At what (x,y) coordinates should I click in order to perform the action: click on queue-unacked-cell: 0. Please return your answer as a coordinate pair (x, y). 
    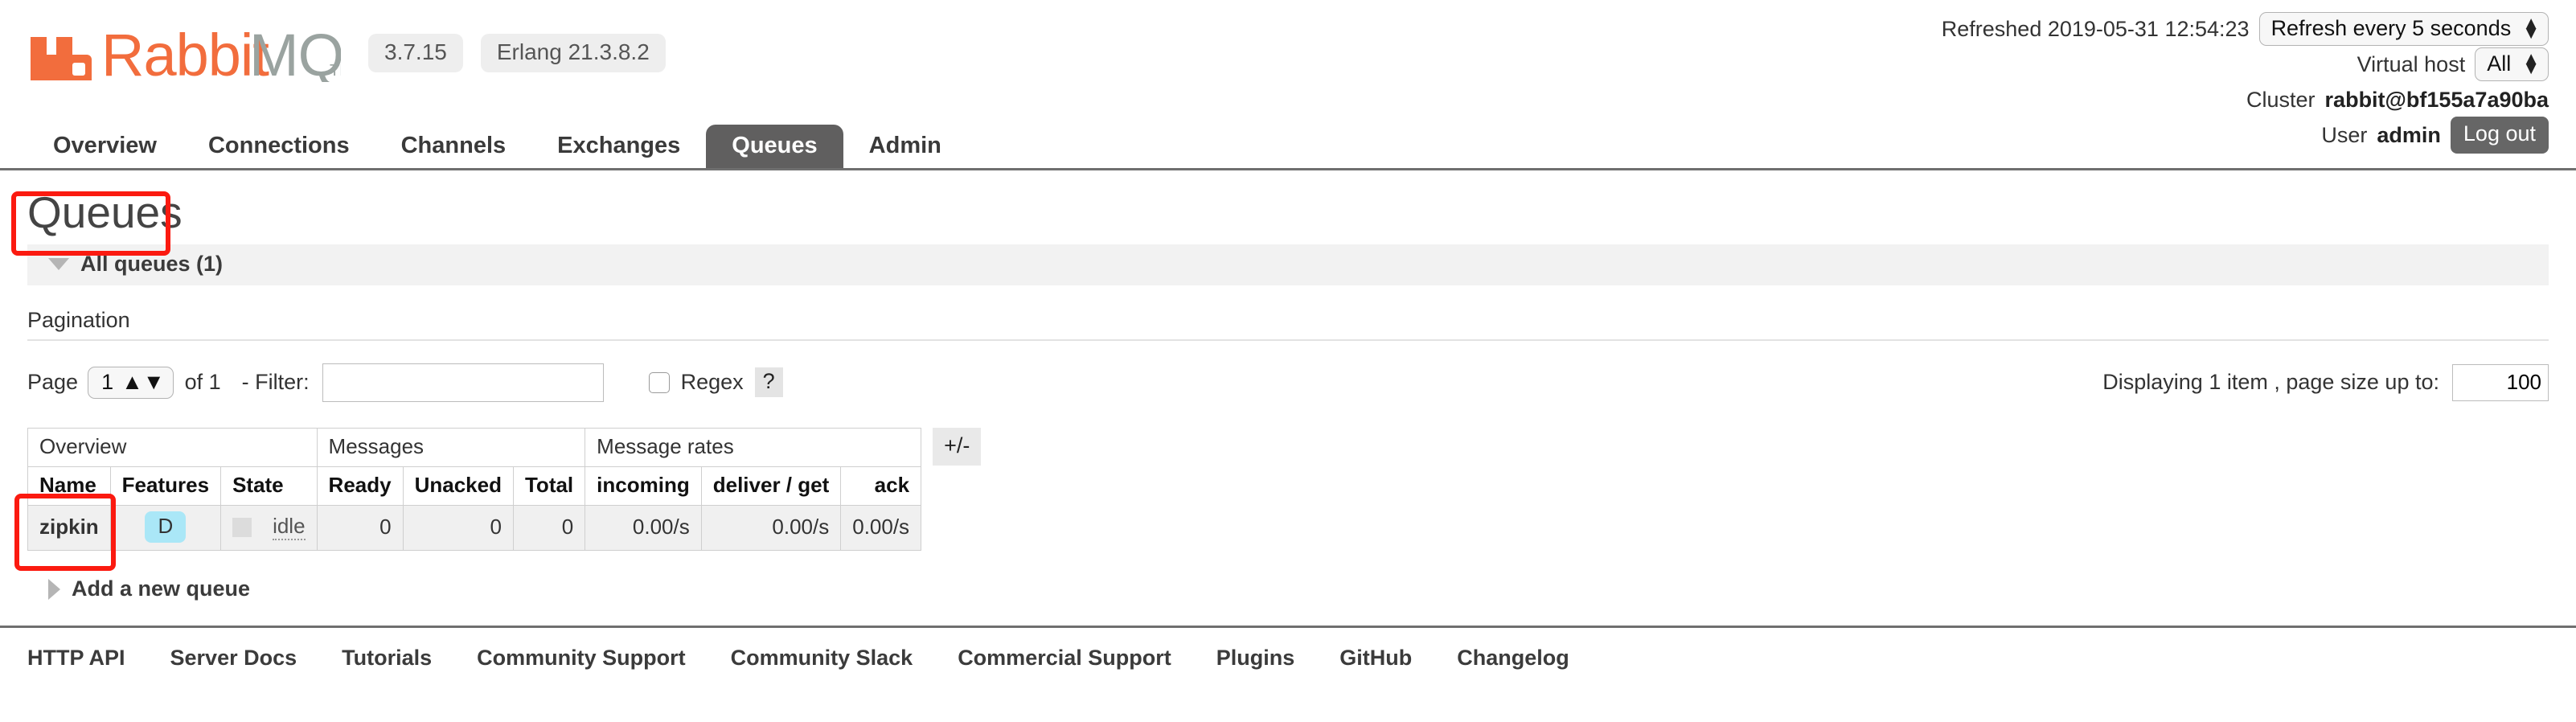
    Looking at the image, I should click on (458, 528).